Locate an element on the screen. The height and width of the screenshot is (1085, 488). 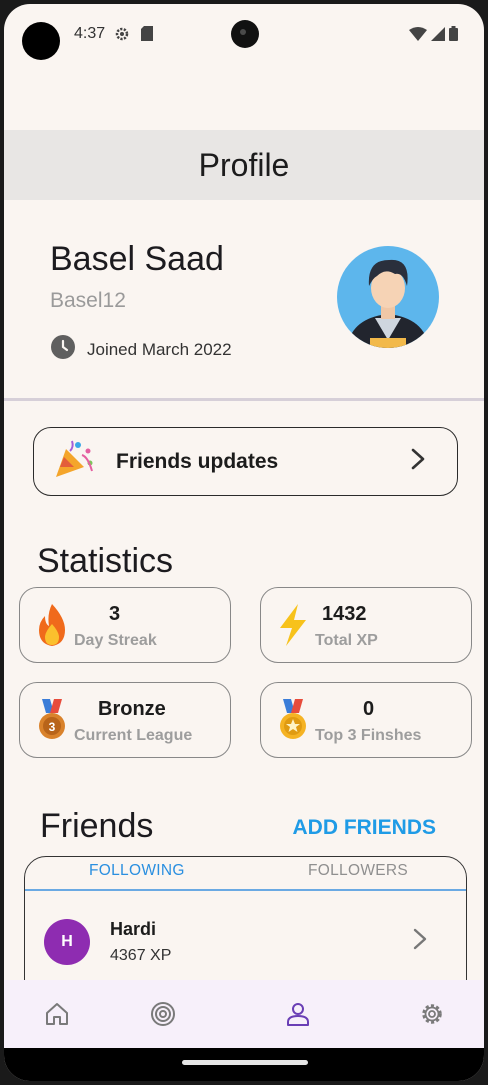
friends-updates-button: Friends updates is located at coordinates (245, 461).